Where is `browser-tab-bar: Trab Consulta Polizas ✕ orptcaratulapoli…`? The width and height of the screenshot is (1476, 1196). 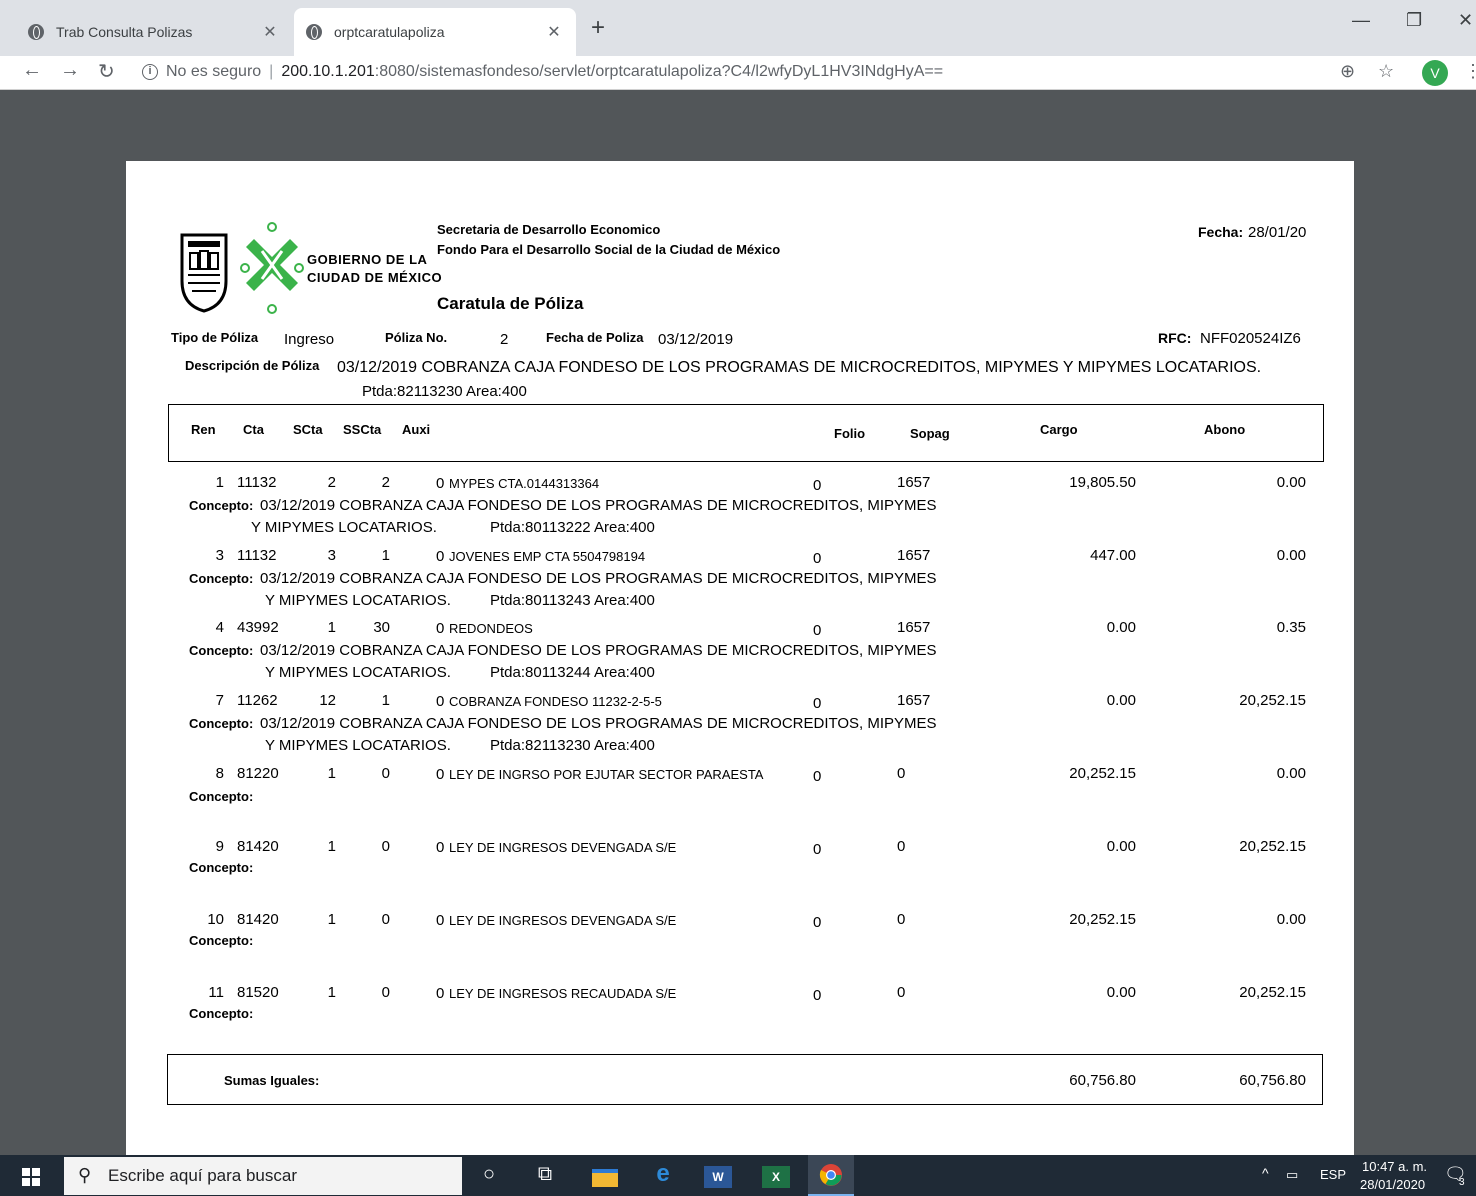
browser-tab-bar: Trab Consulta Polizas ✕ orptcaratulapoli… is located at coordinates (738, 28).